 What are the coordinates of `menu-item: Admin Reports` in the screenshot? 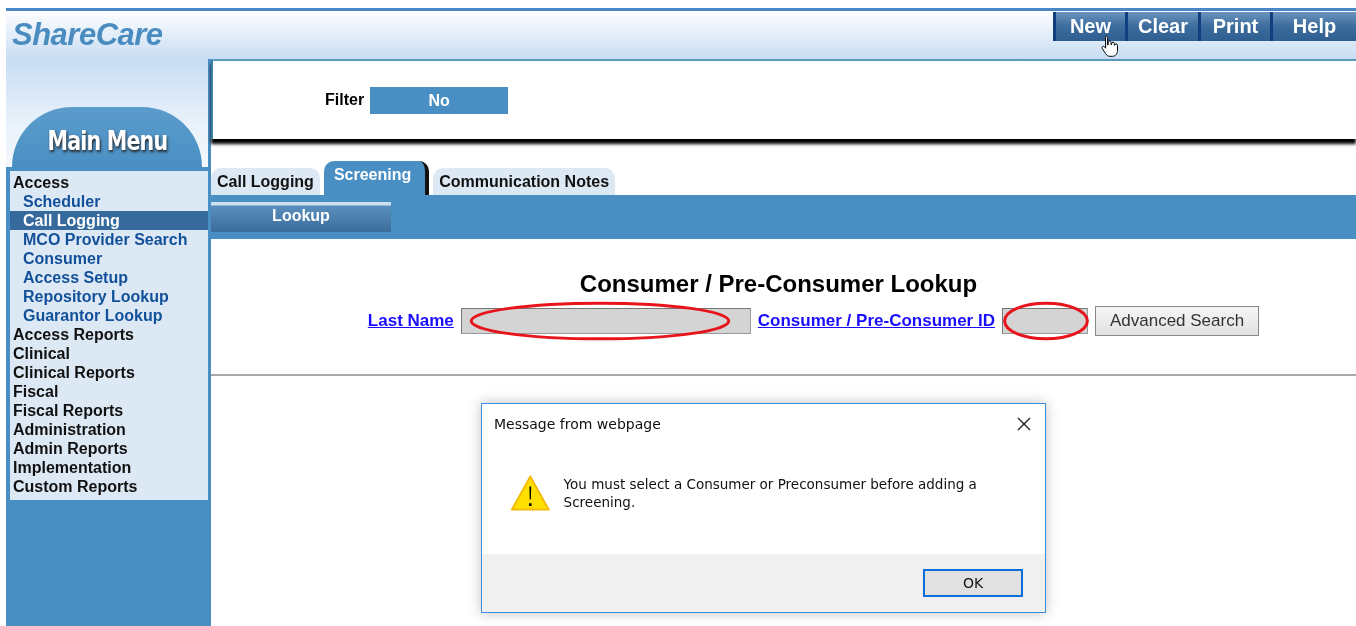 It's located at (109, 448).